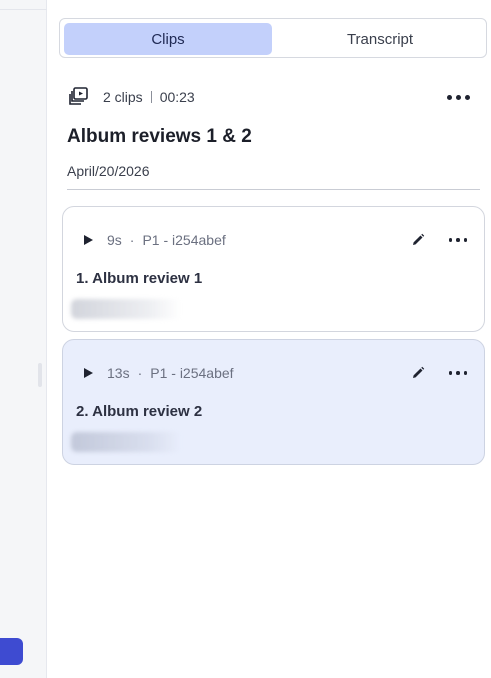 This screenshot has width=491, height=678. What do you see at coordinates (269, 4) in the screenshot?
I see `top-strip` at bounding box center [269, 4].